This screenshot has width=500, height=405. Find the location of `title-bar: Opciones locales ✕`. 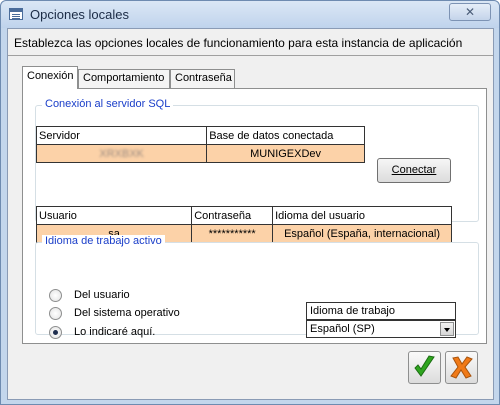

title-bar: Opciones locales ✕ is located at coordinates (250, 14).